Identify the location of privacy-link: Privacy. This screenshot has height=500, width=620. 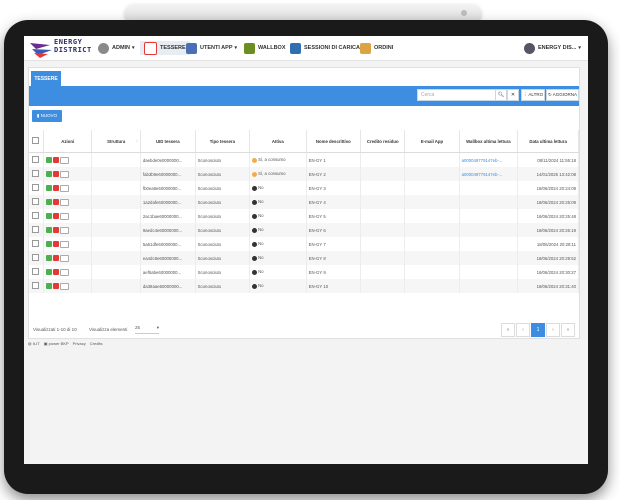
(79, 343).